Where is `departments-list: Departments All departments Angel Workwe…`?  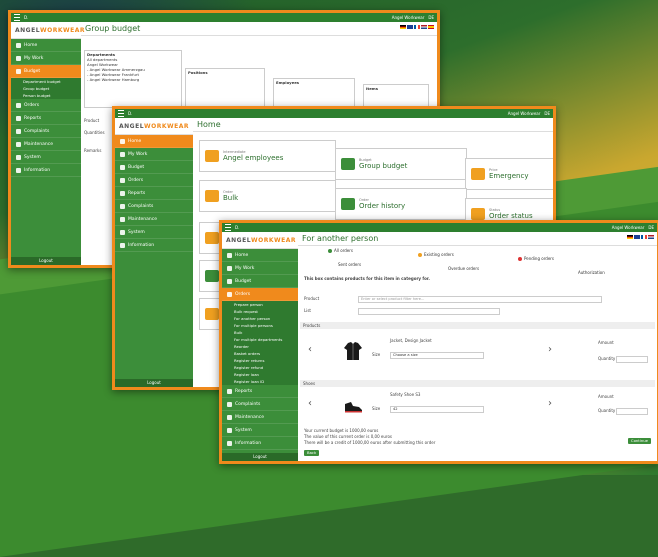
departments-list: Departments All departments Angel Workwe… is located at coordinates (133, 79).